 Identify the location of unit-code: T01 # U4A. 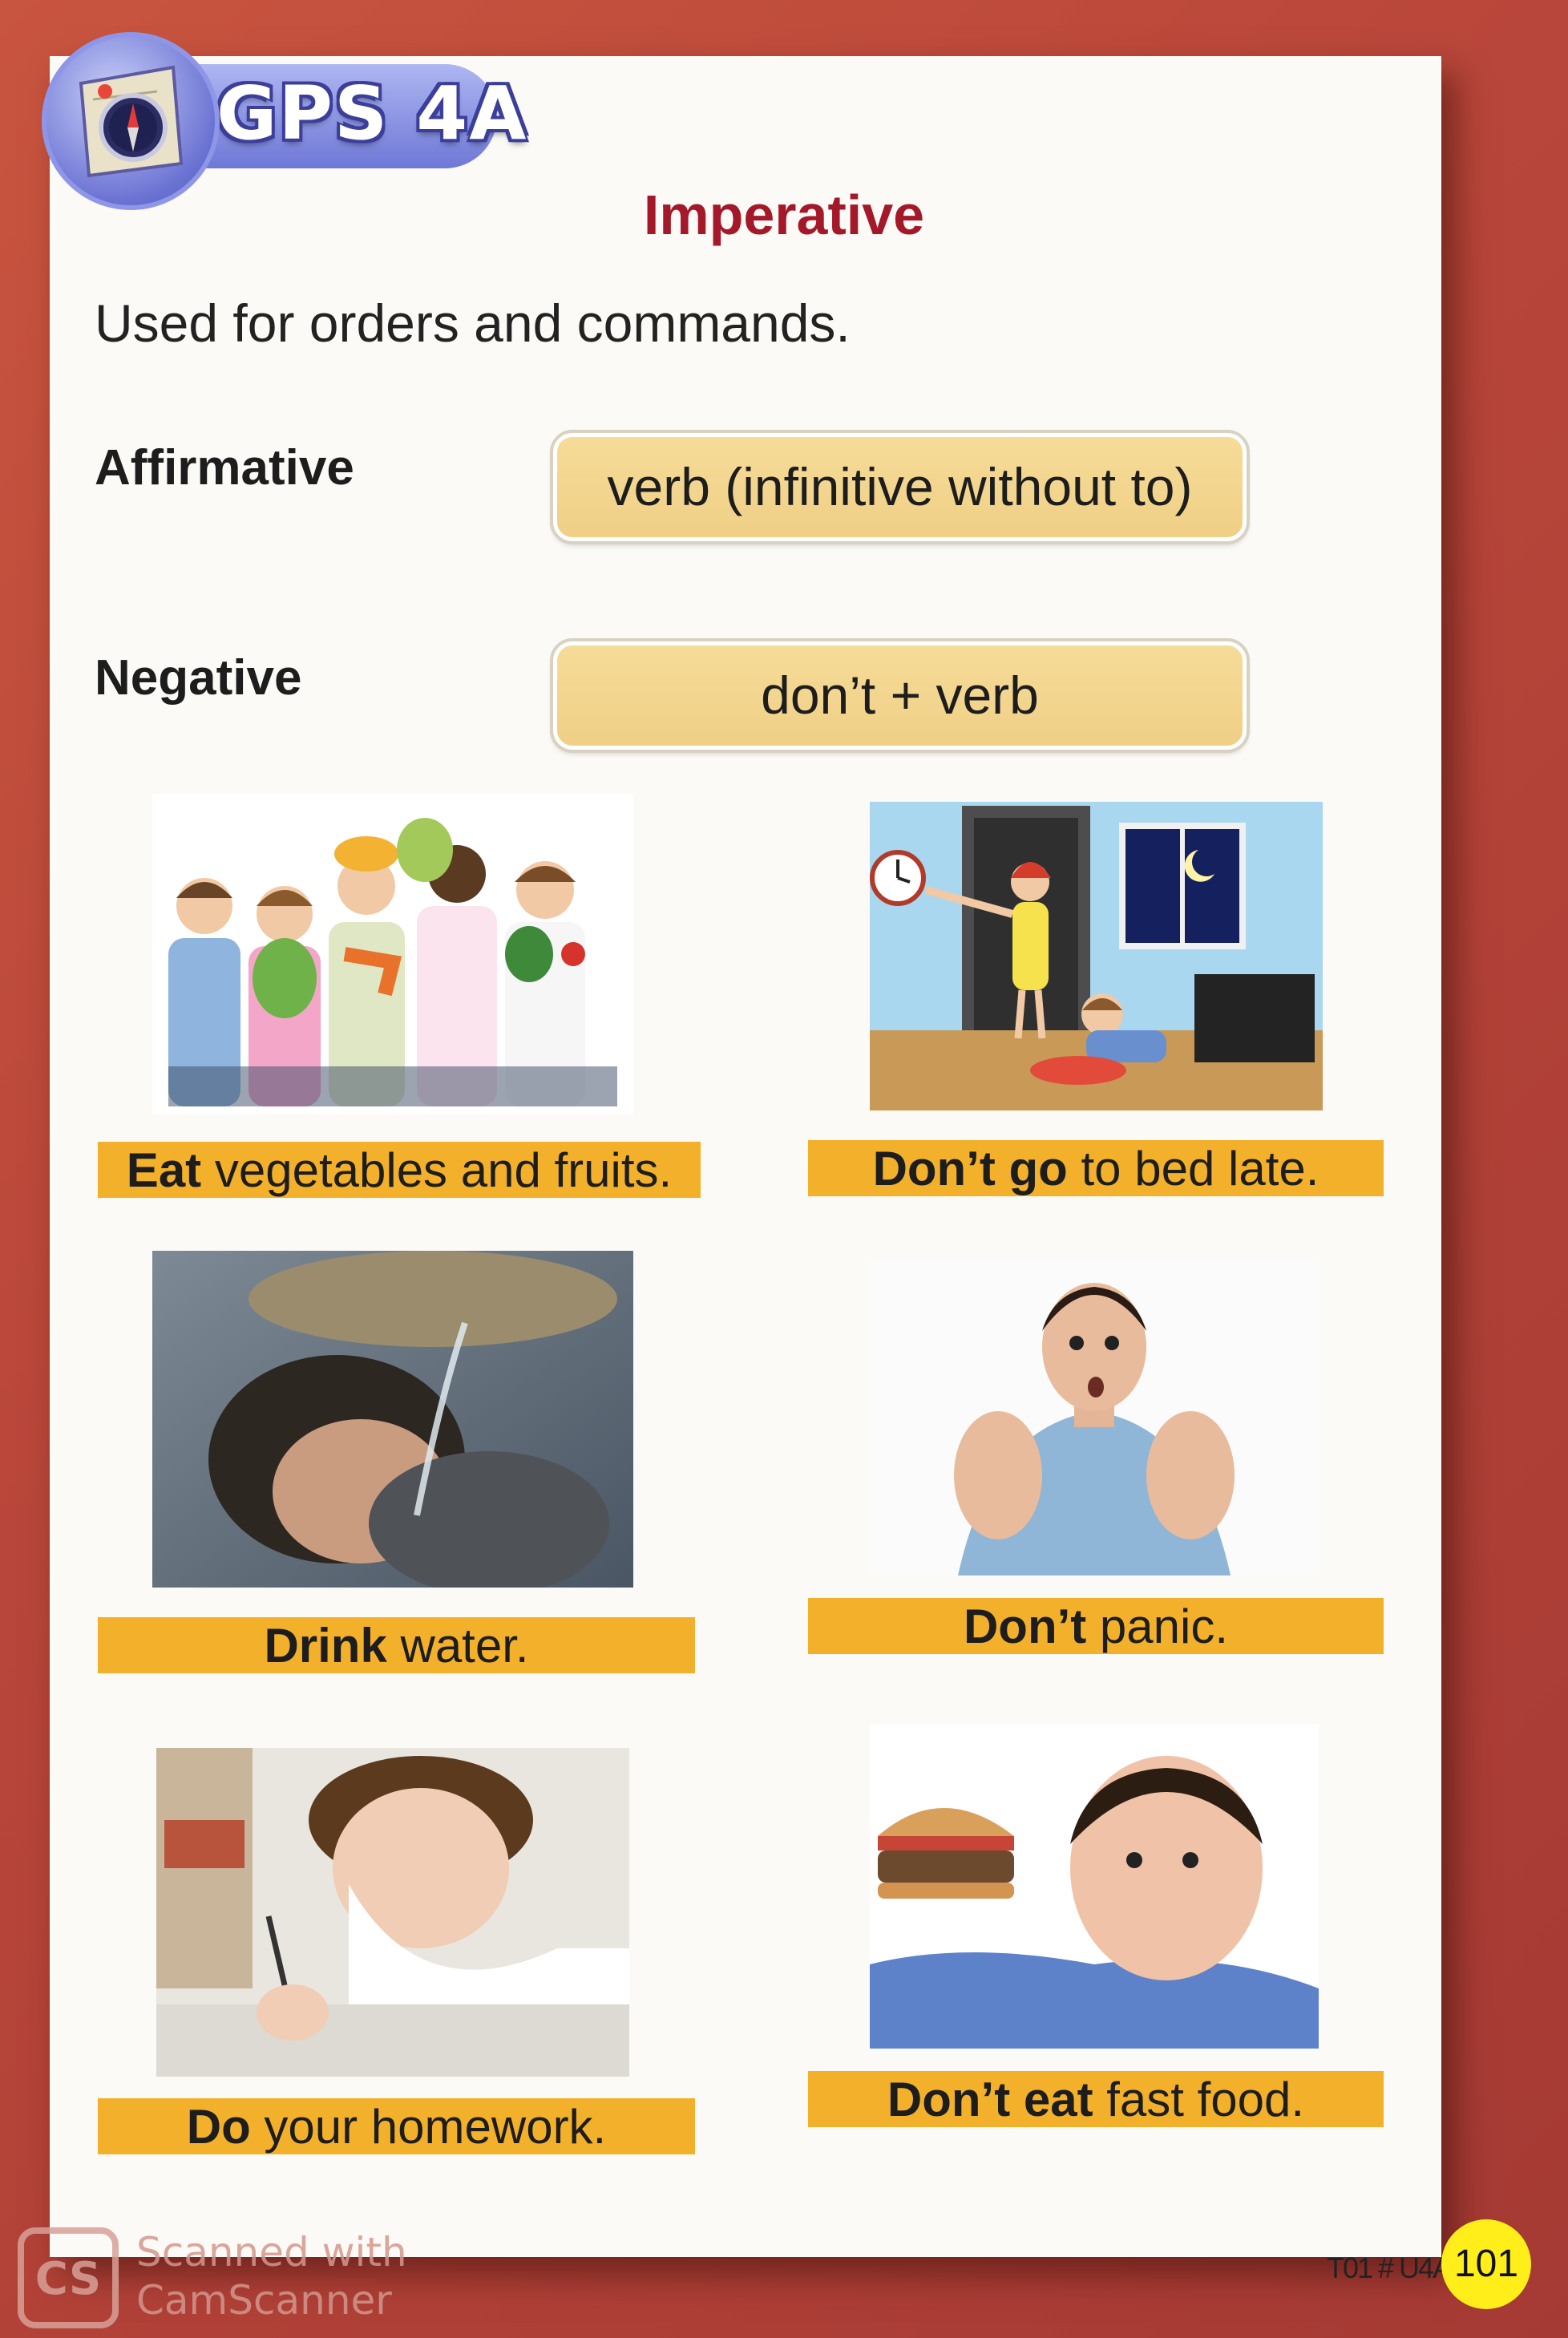
(1389, 2267).